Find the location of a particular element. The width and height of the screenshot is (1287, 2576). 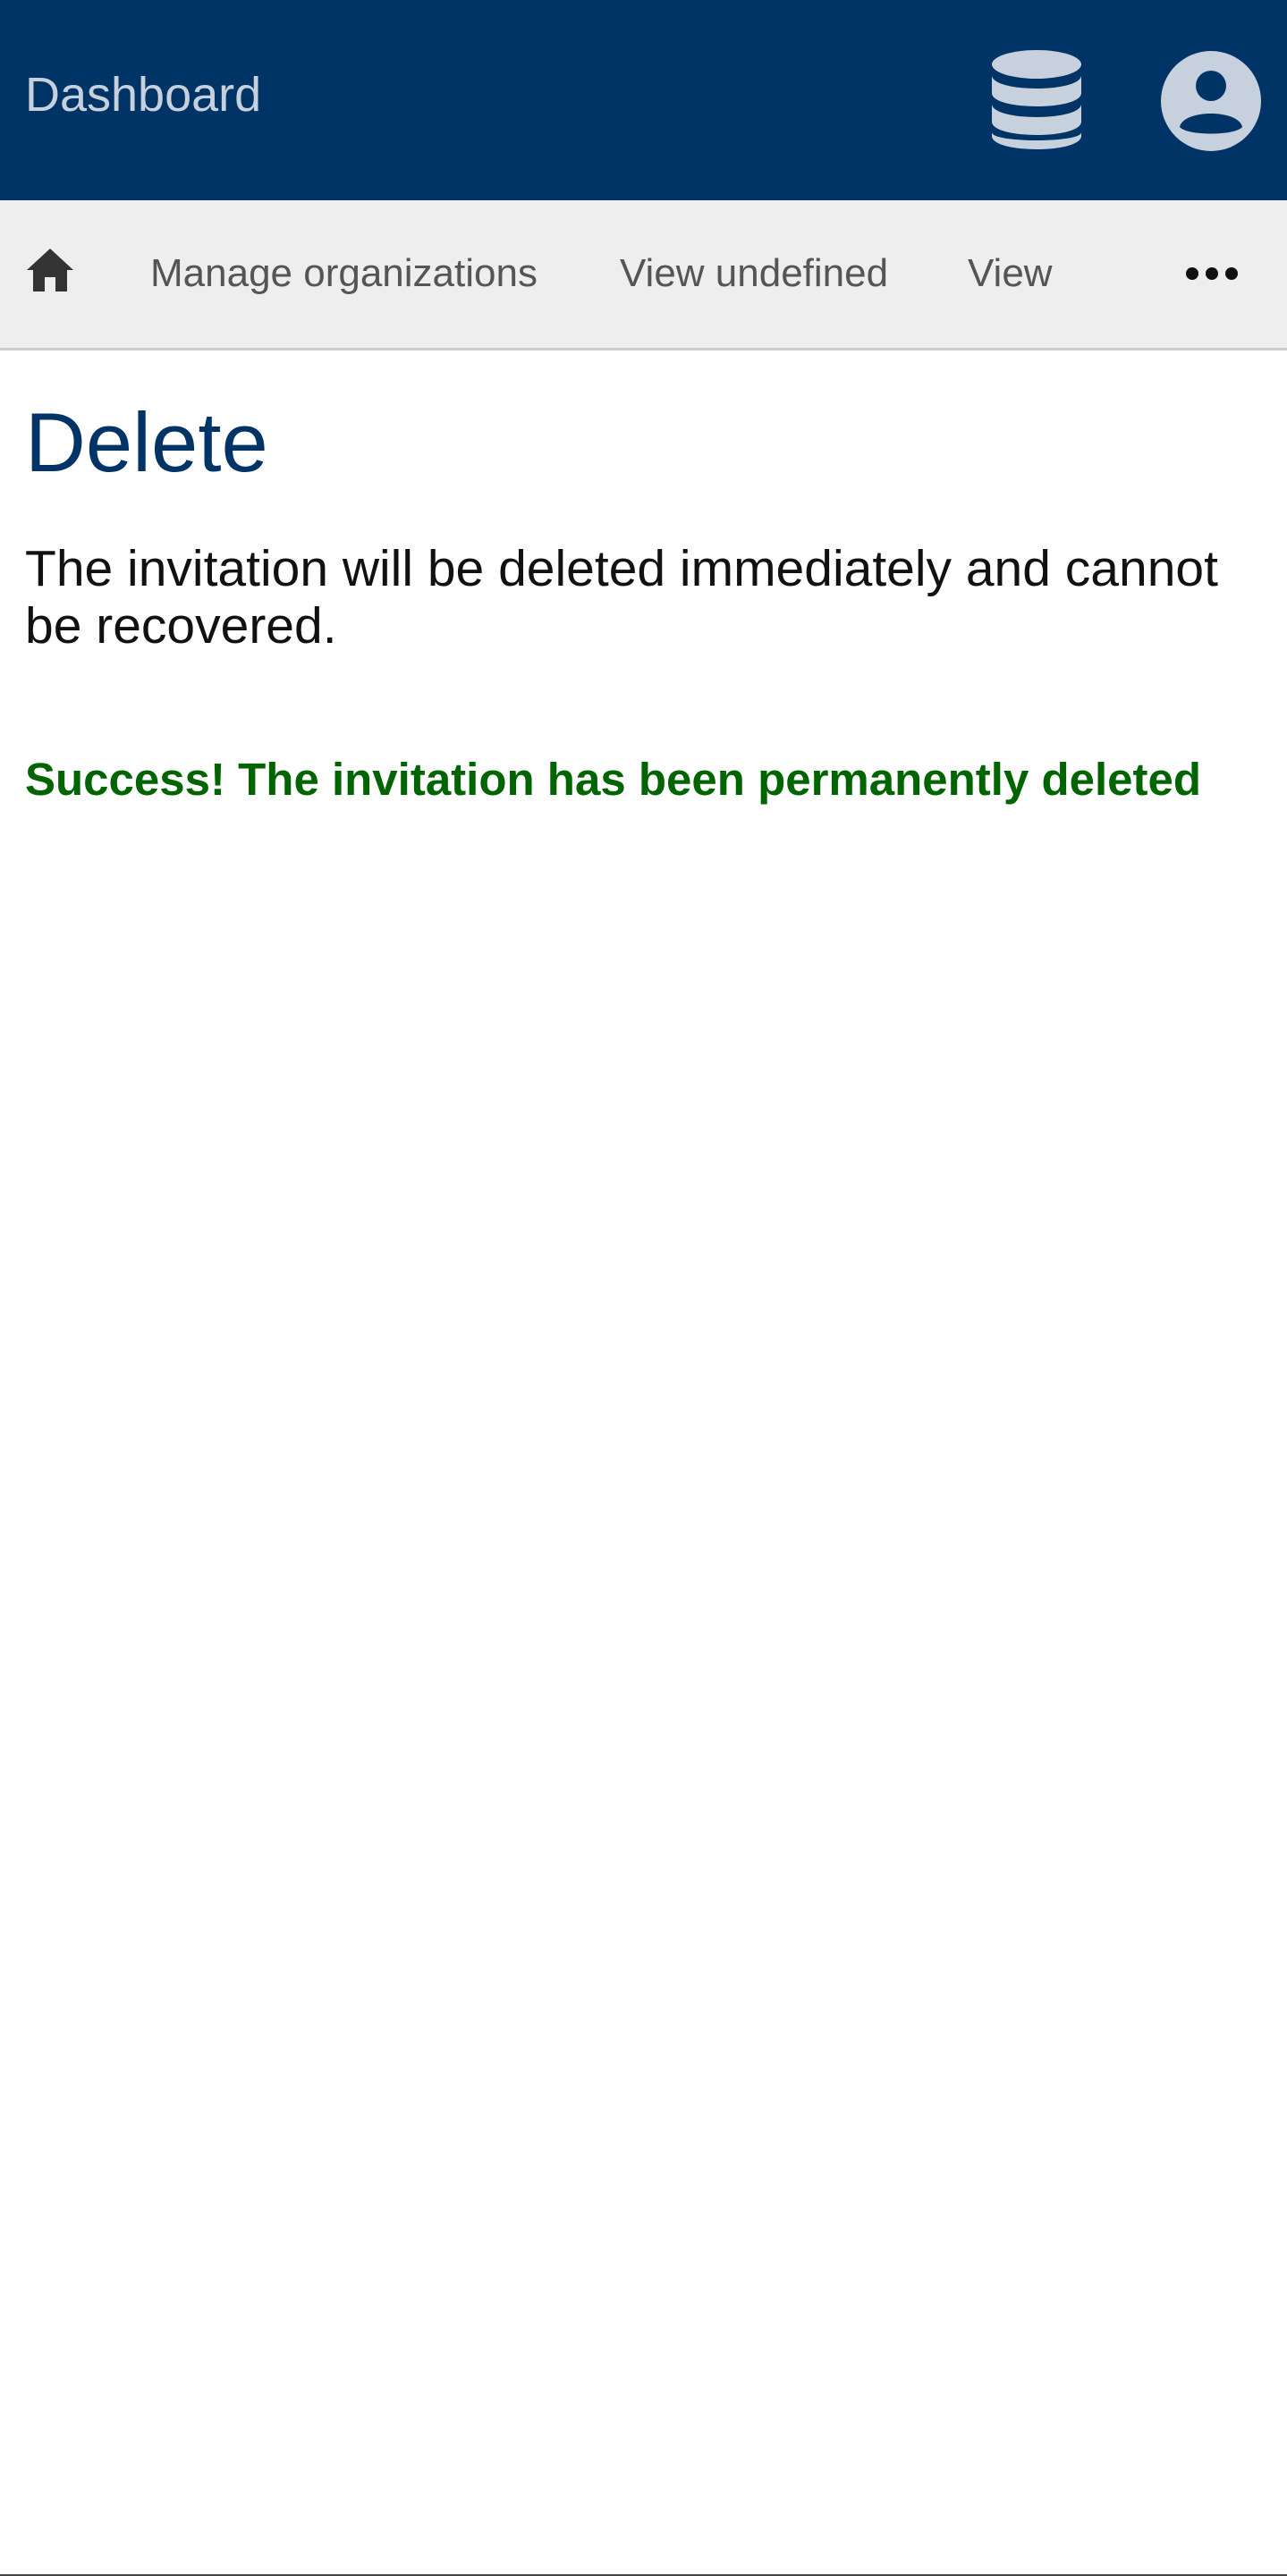

nav-item-view-undefined: View undefined is located at coordinates (754, 273).